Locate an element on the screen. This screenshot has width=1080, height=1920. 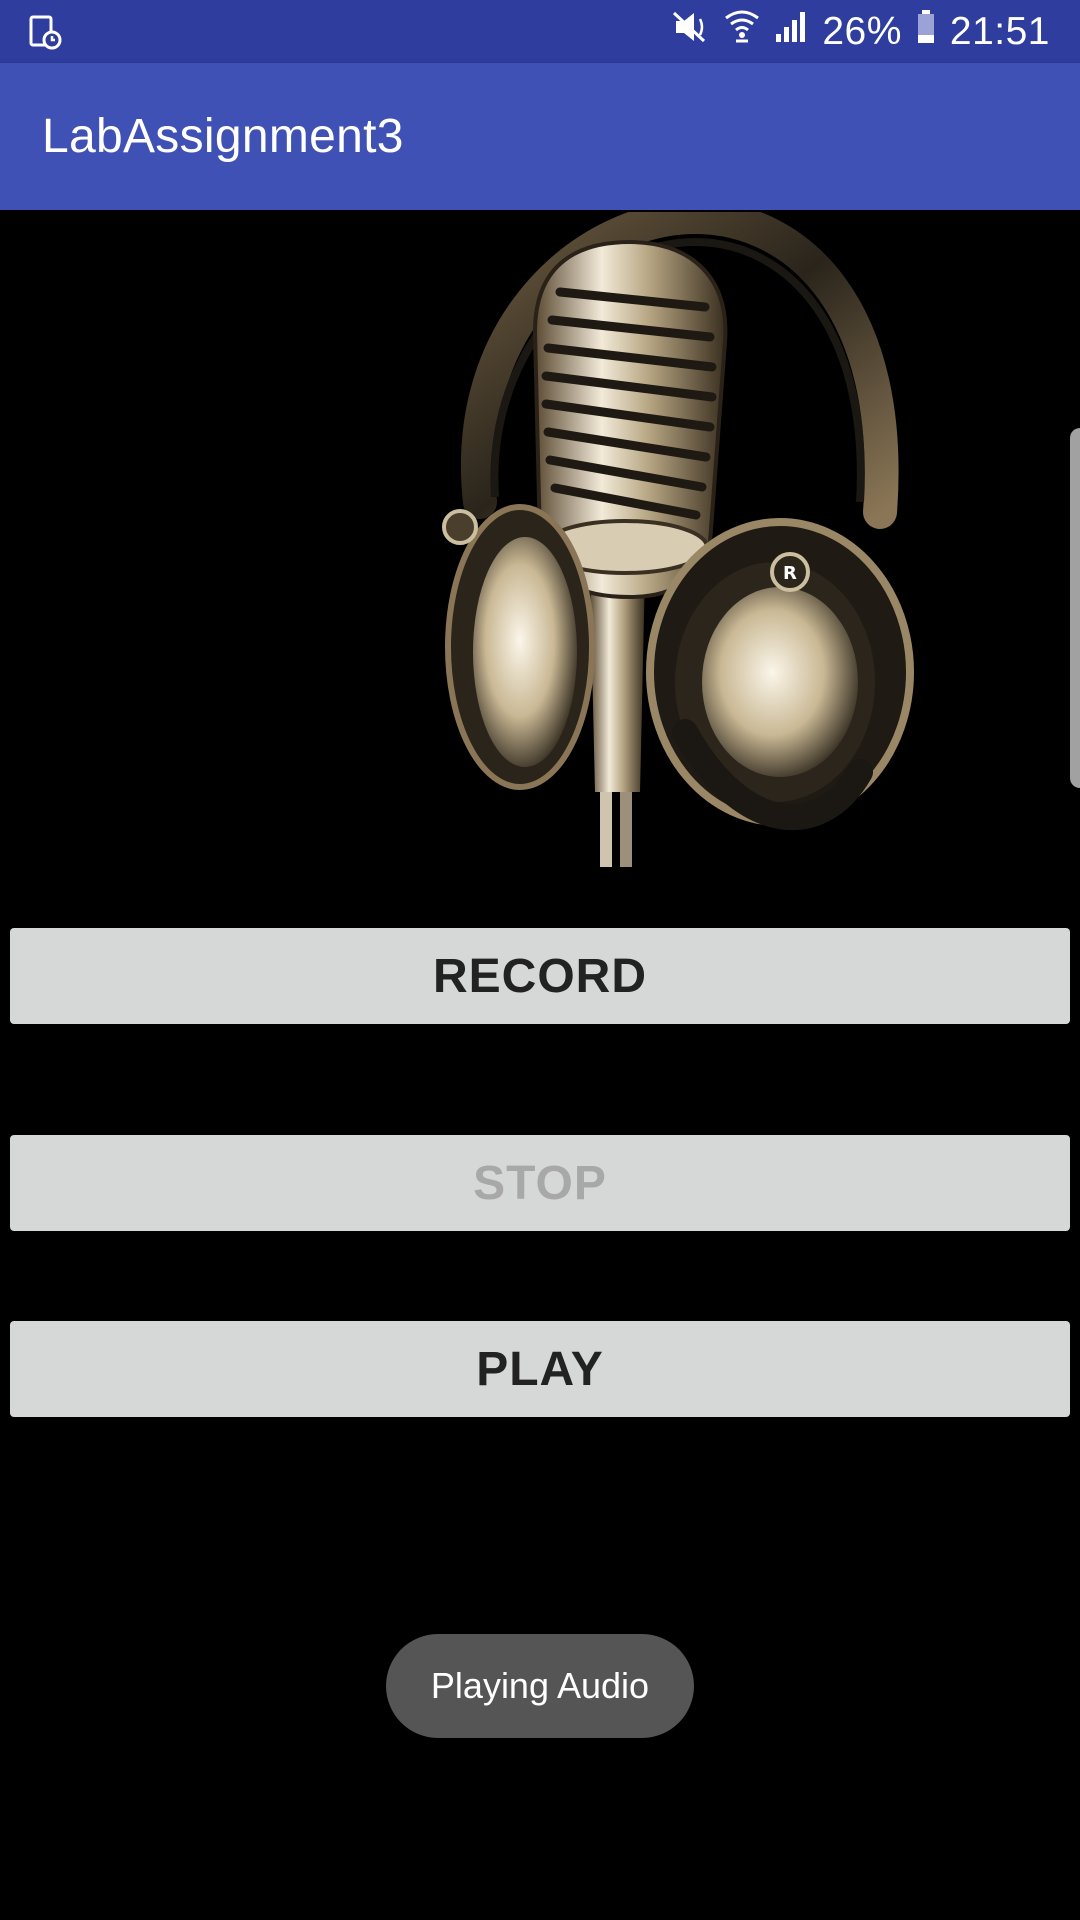
play-button: PLAY is located at coordinates (540, 1369).